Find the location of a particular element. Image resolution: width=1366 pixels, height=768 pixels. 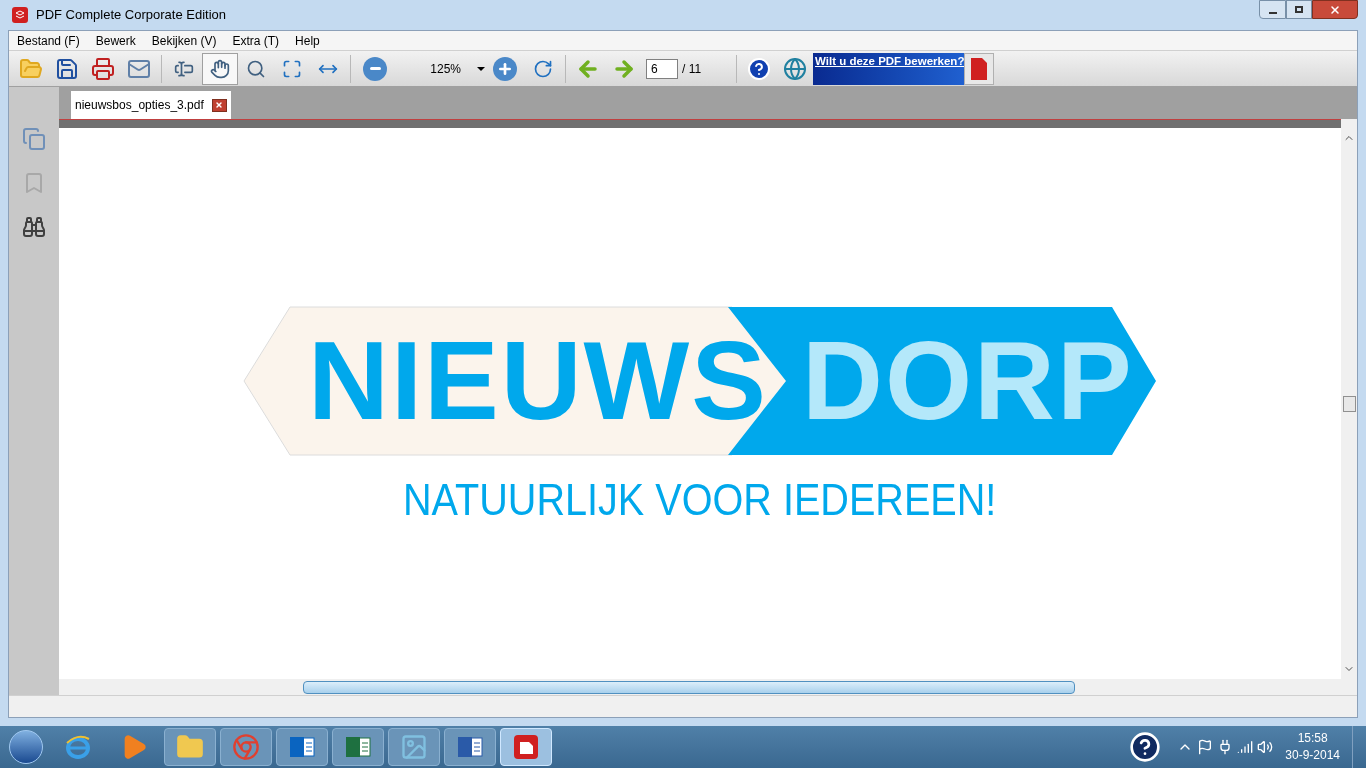

clock-date: 30-9-2014 is located at coordinates (1312, 755).